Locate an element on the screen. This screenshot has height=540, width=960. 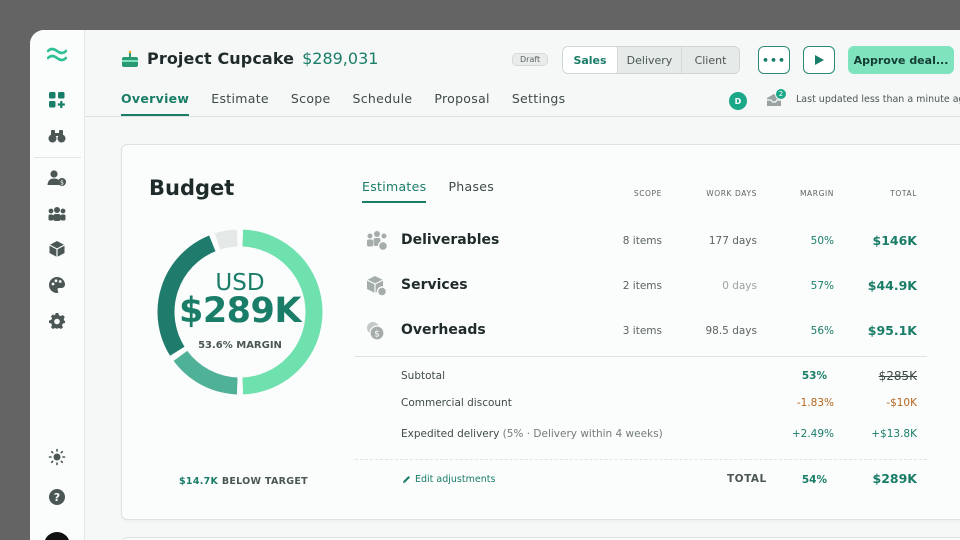
more-button: ••• is located at coordinates (774, 60).